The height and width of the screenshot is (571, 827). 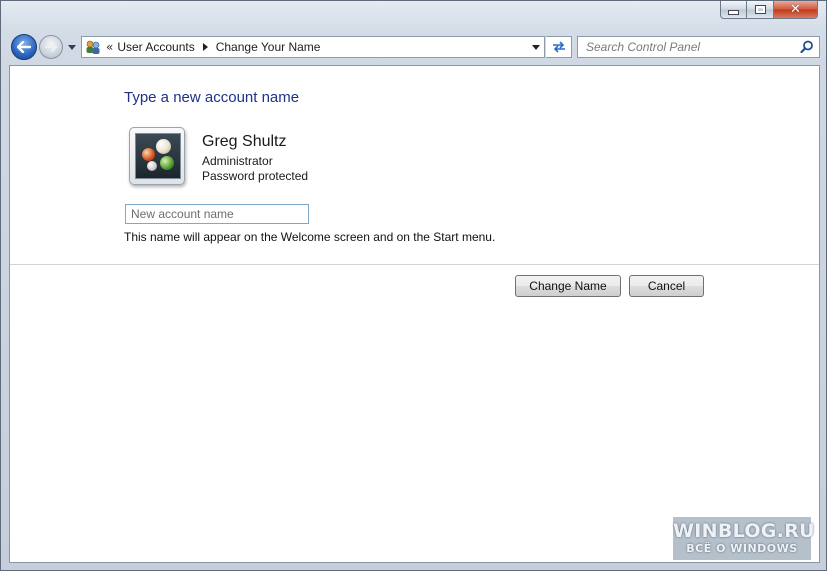 I want to click on caption-buttons: ✕, so click(x=769, y=10).